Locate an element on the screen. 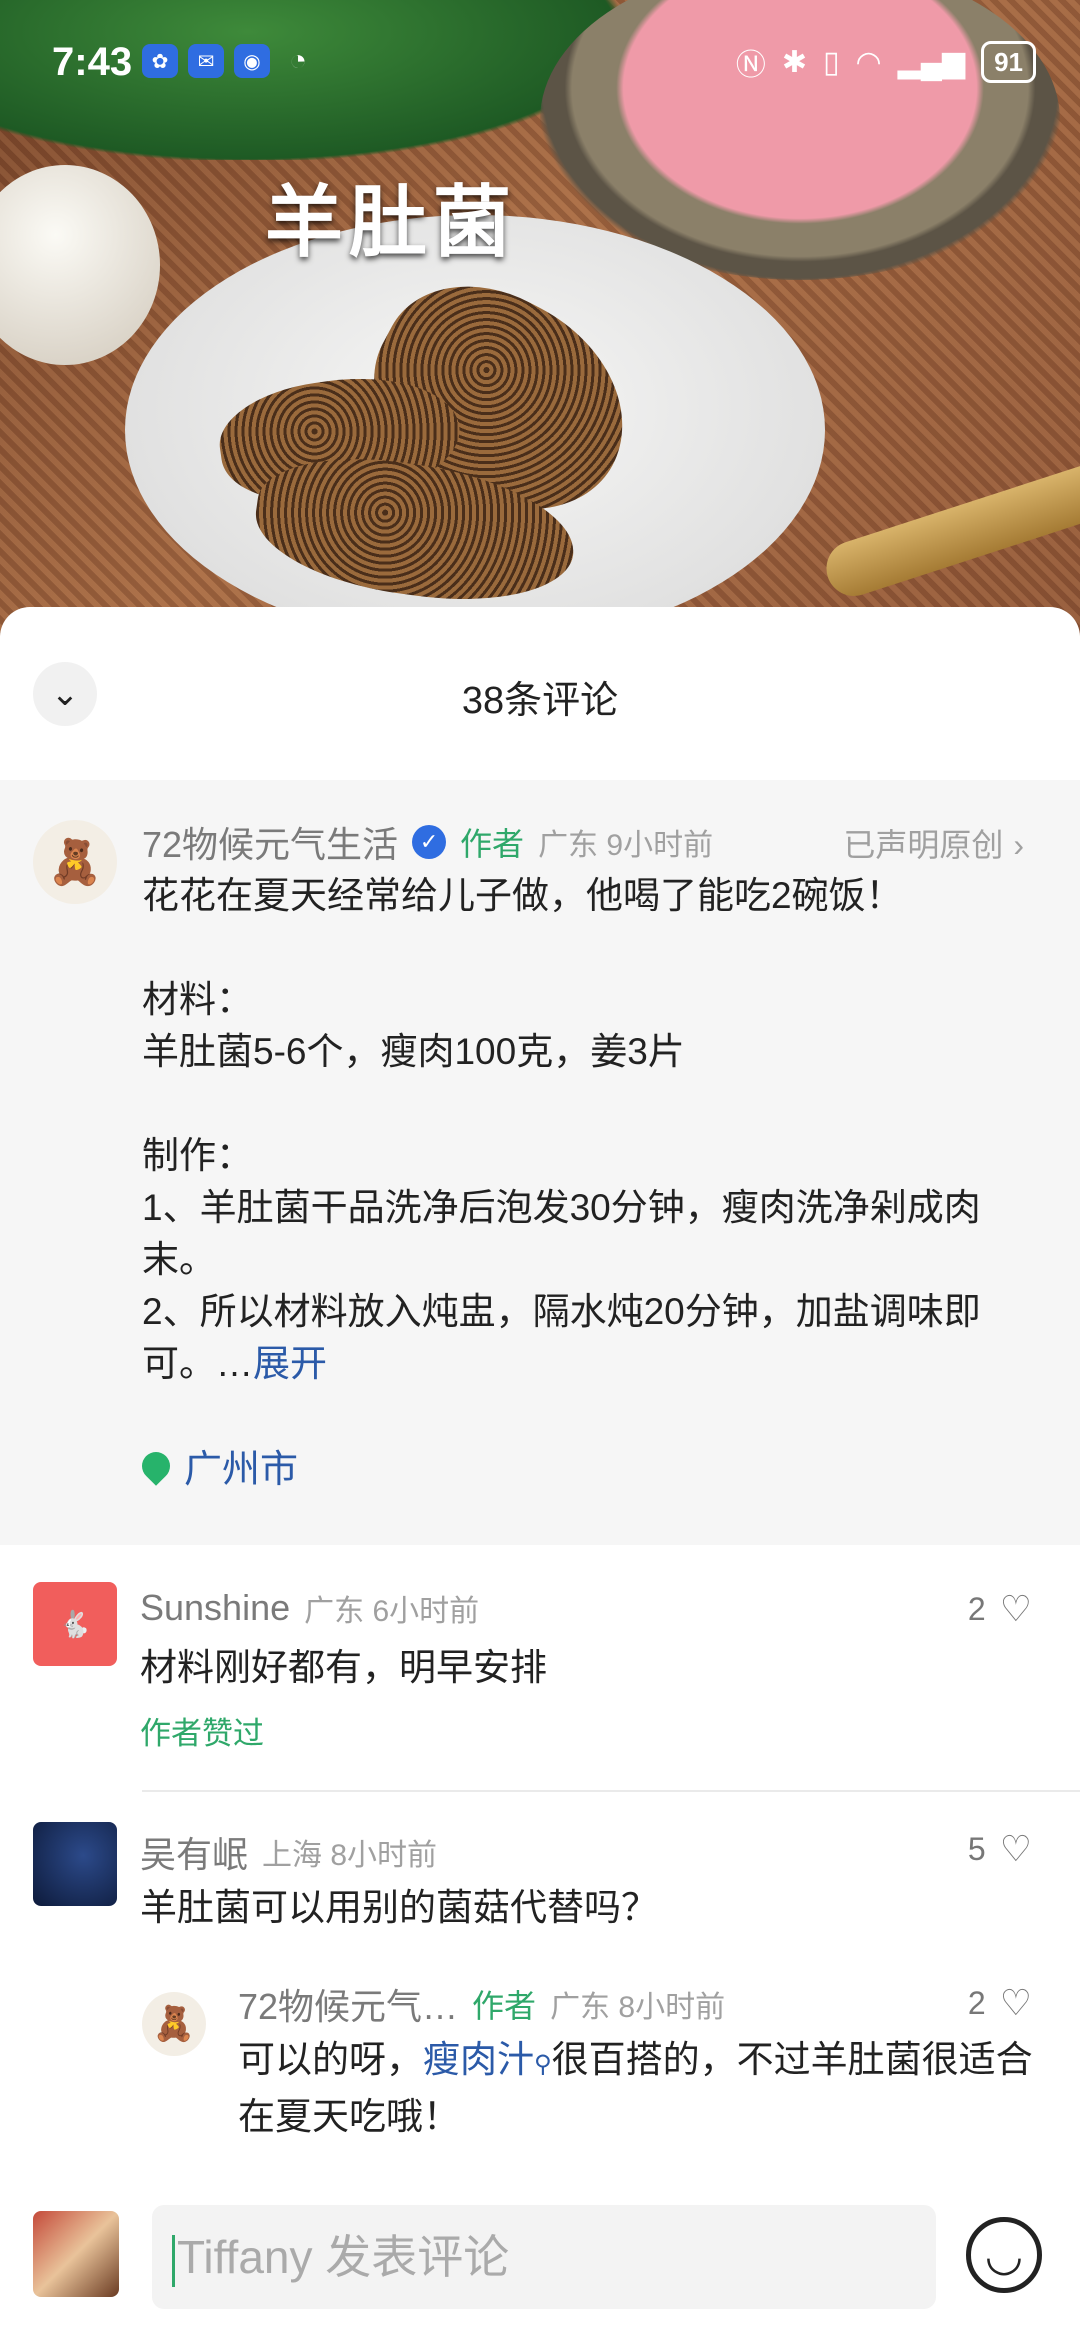  chevron-right-icon: › is located at coordinates (1018, 845).